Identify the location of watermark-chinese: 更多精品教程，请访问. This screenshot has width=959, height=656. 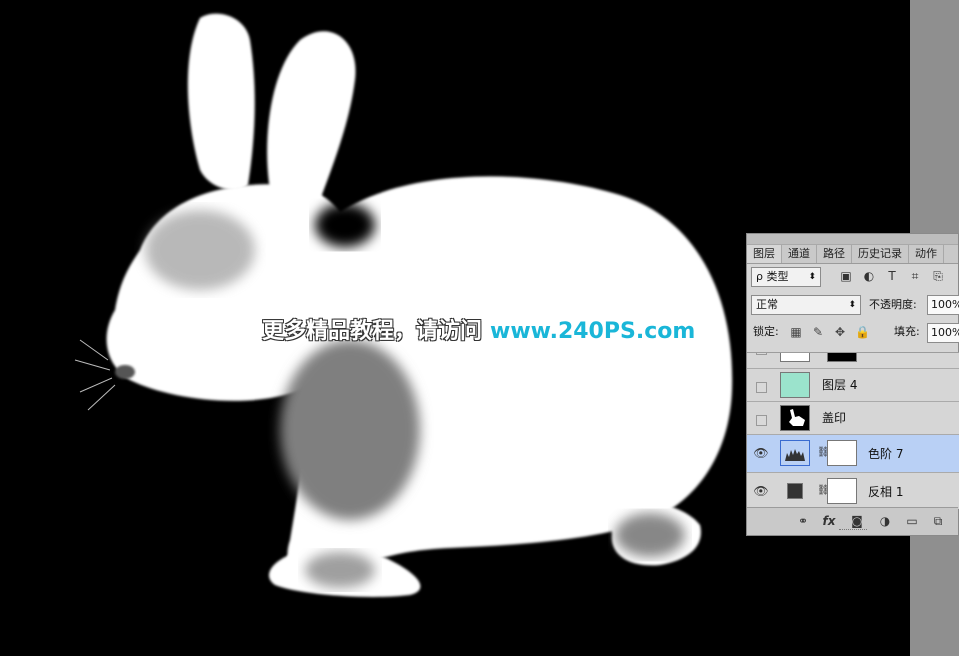
(372, 331).